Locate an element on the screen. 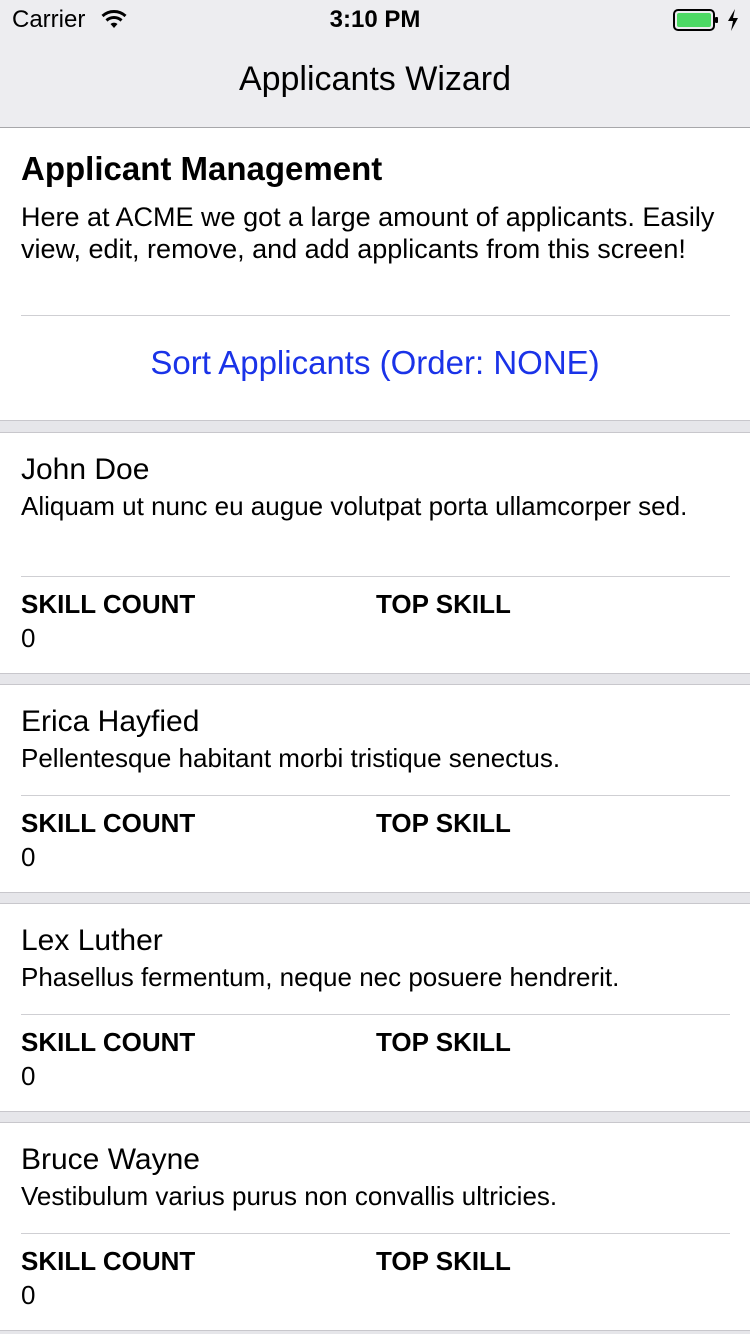 The width and height of the screenshot is (750, 1334). applicant-name: Bruce Wayne is located at coordinates (110, 1159).